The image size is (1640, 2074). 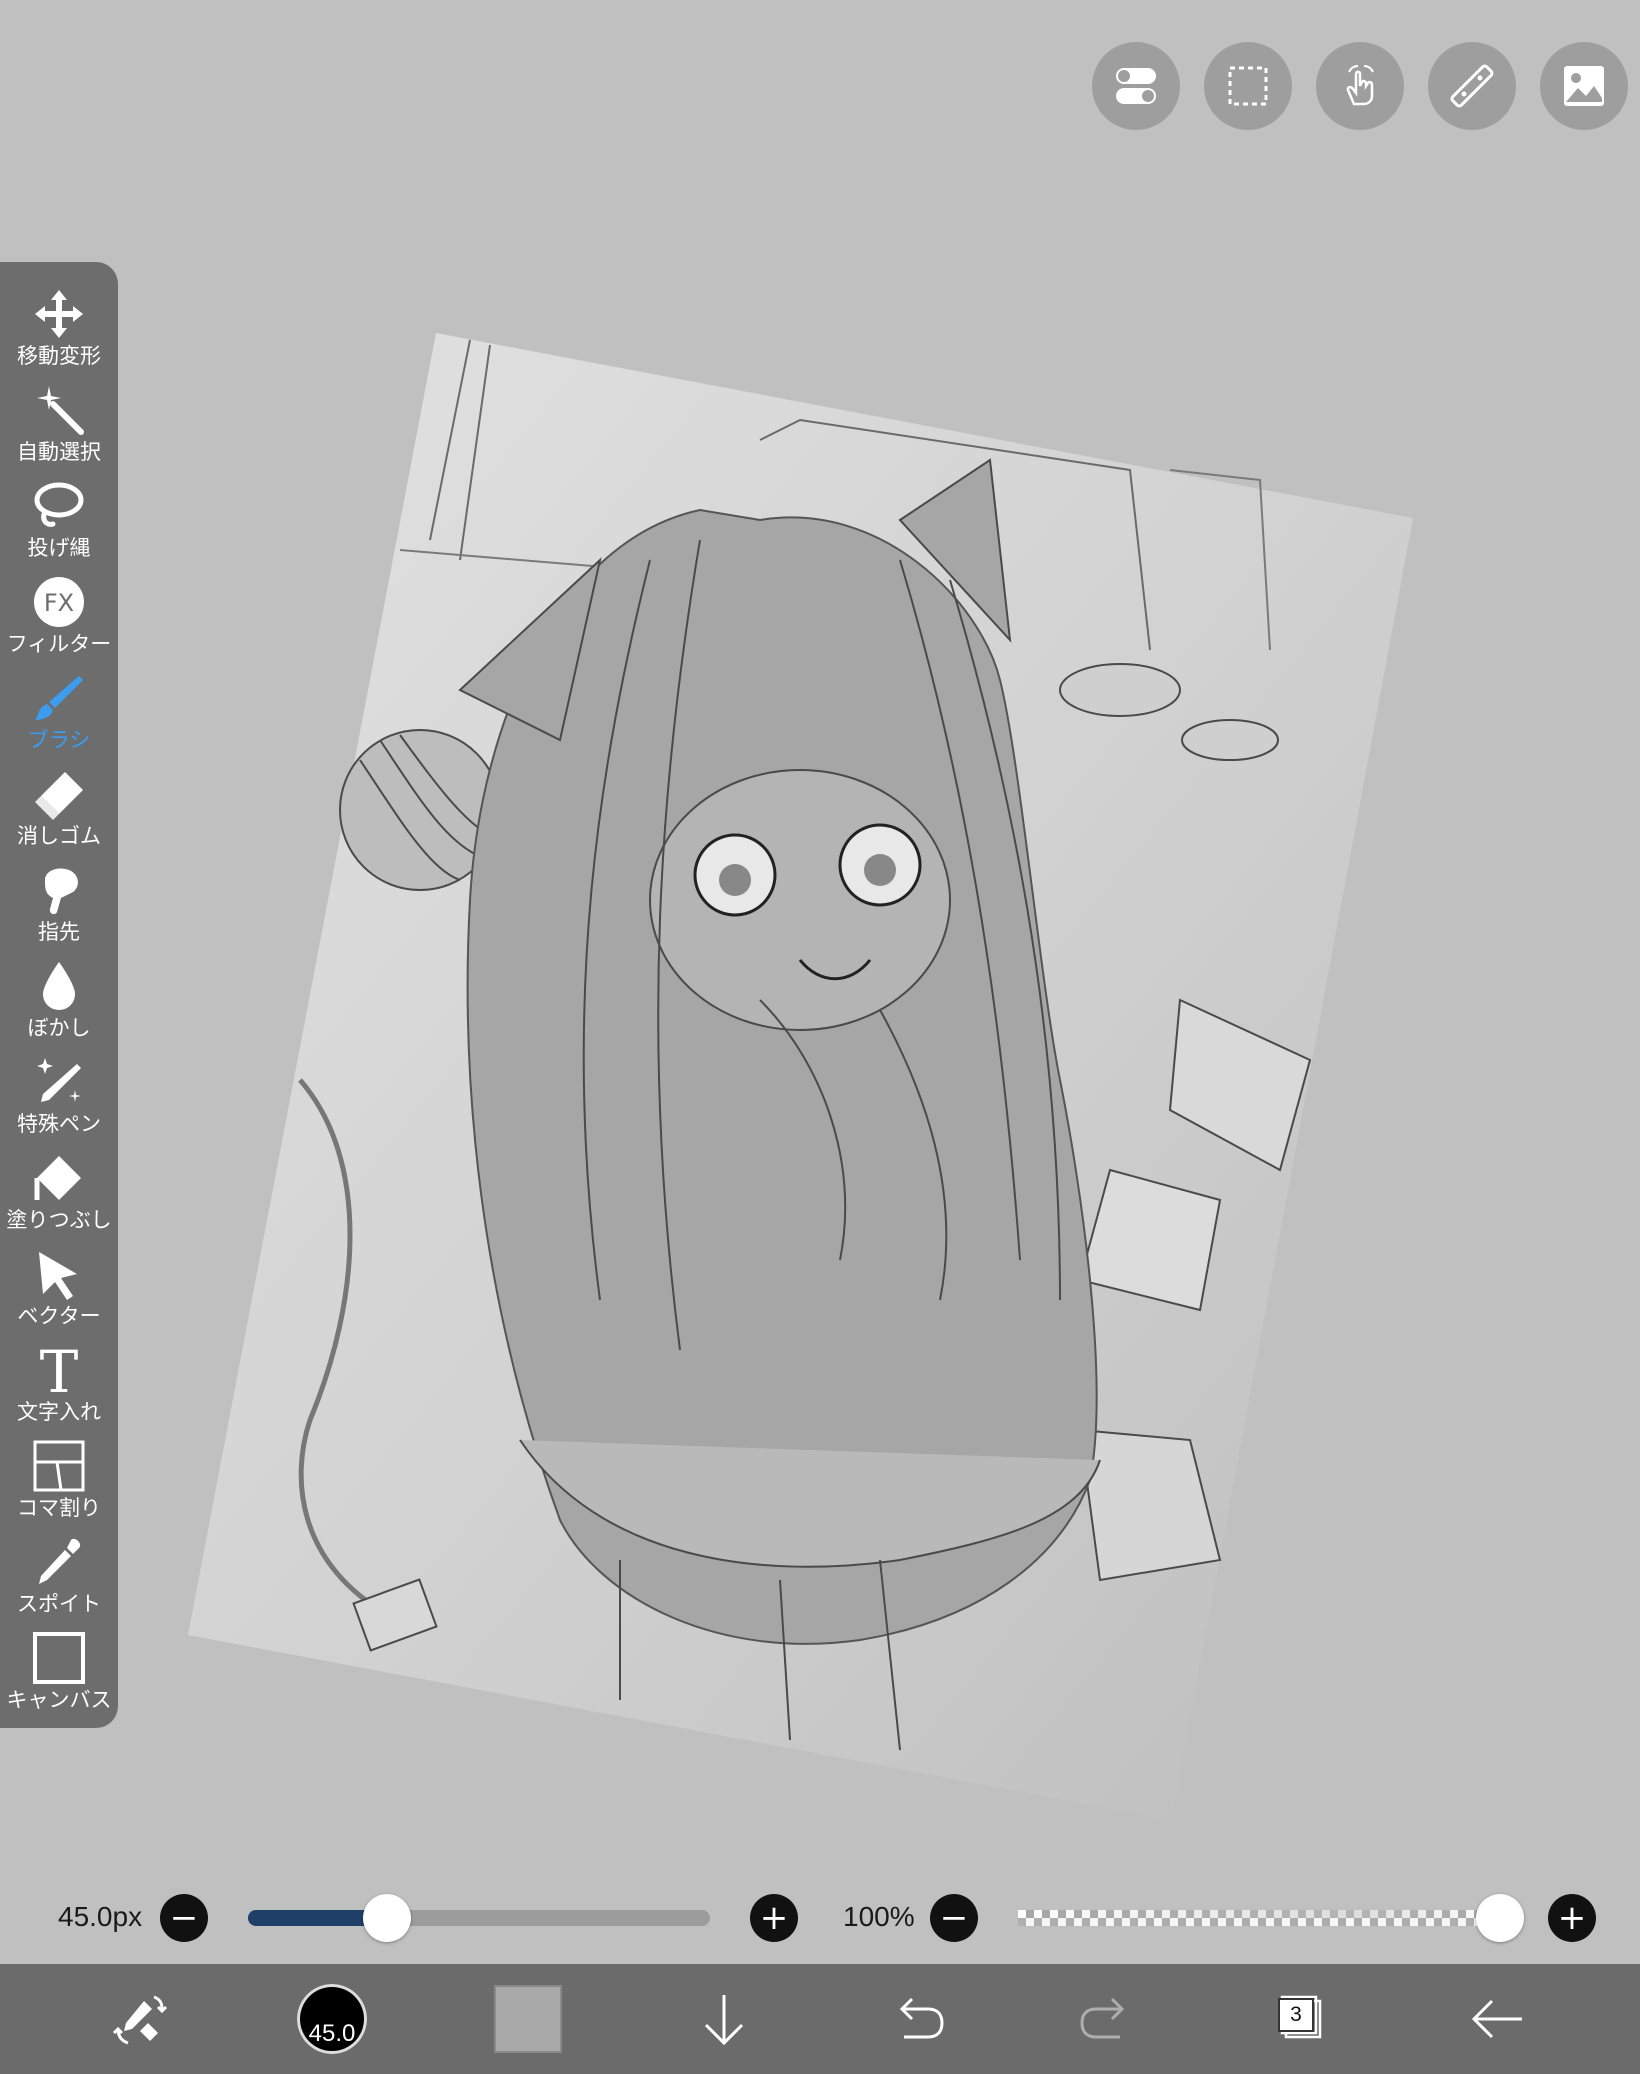 I want to click on tool-special-pen: 特殊ペン, so click(x=59, y=1100).